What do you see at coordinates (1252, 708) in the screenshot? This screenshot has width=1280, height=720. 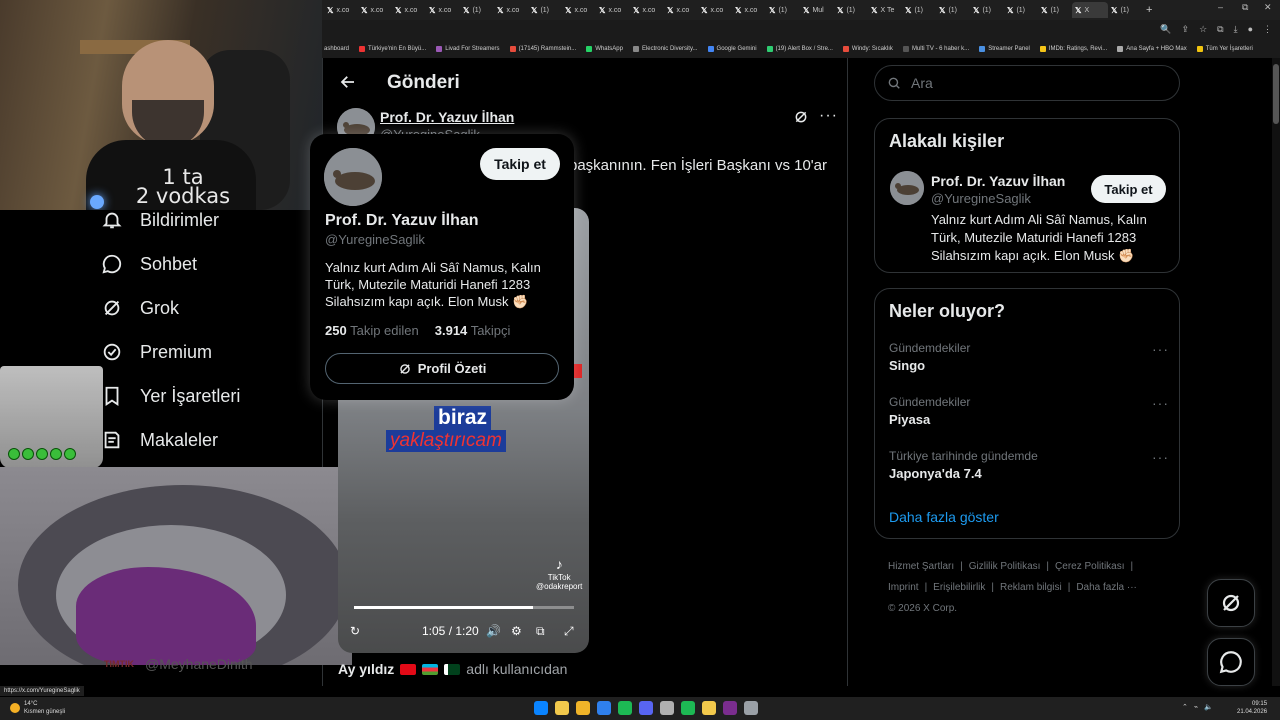 I see `taskbar-clock: 09:15 21.04.2026` at bounding box center [1252, 708].